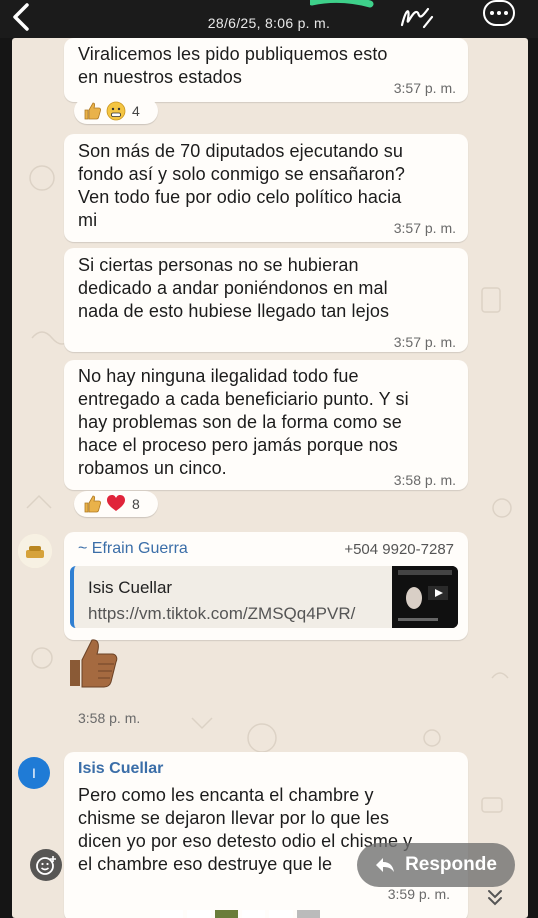 The image size is (538, 918). I want to click on reply-button: Responde, so click(436, 865).